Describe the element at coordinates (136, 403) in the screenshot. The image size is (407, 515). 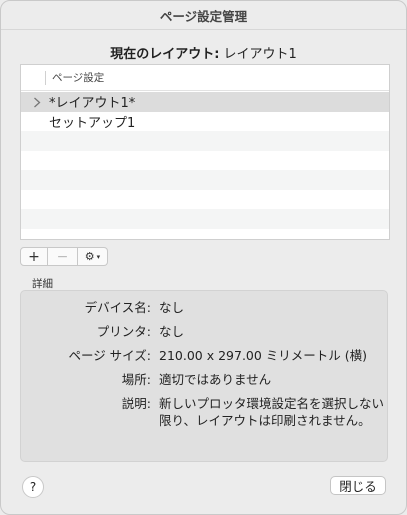
I see `detail-key: 説明:` at that location.